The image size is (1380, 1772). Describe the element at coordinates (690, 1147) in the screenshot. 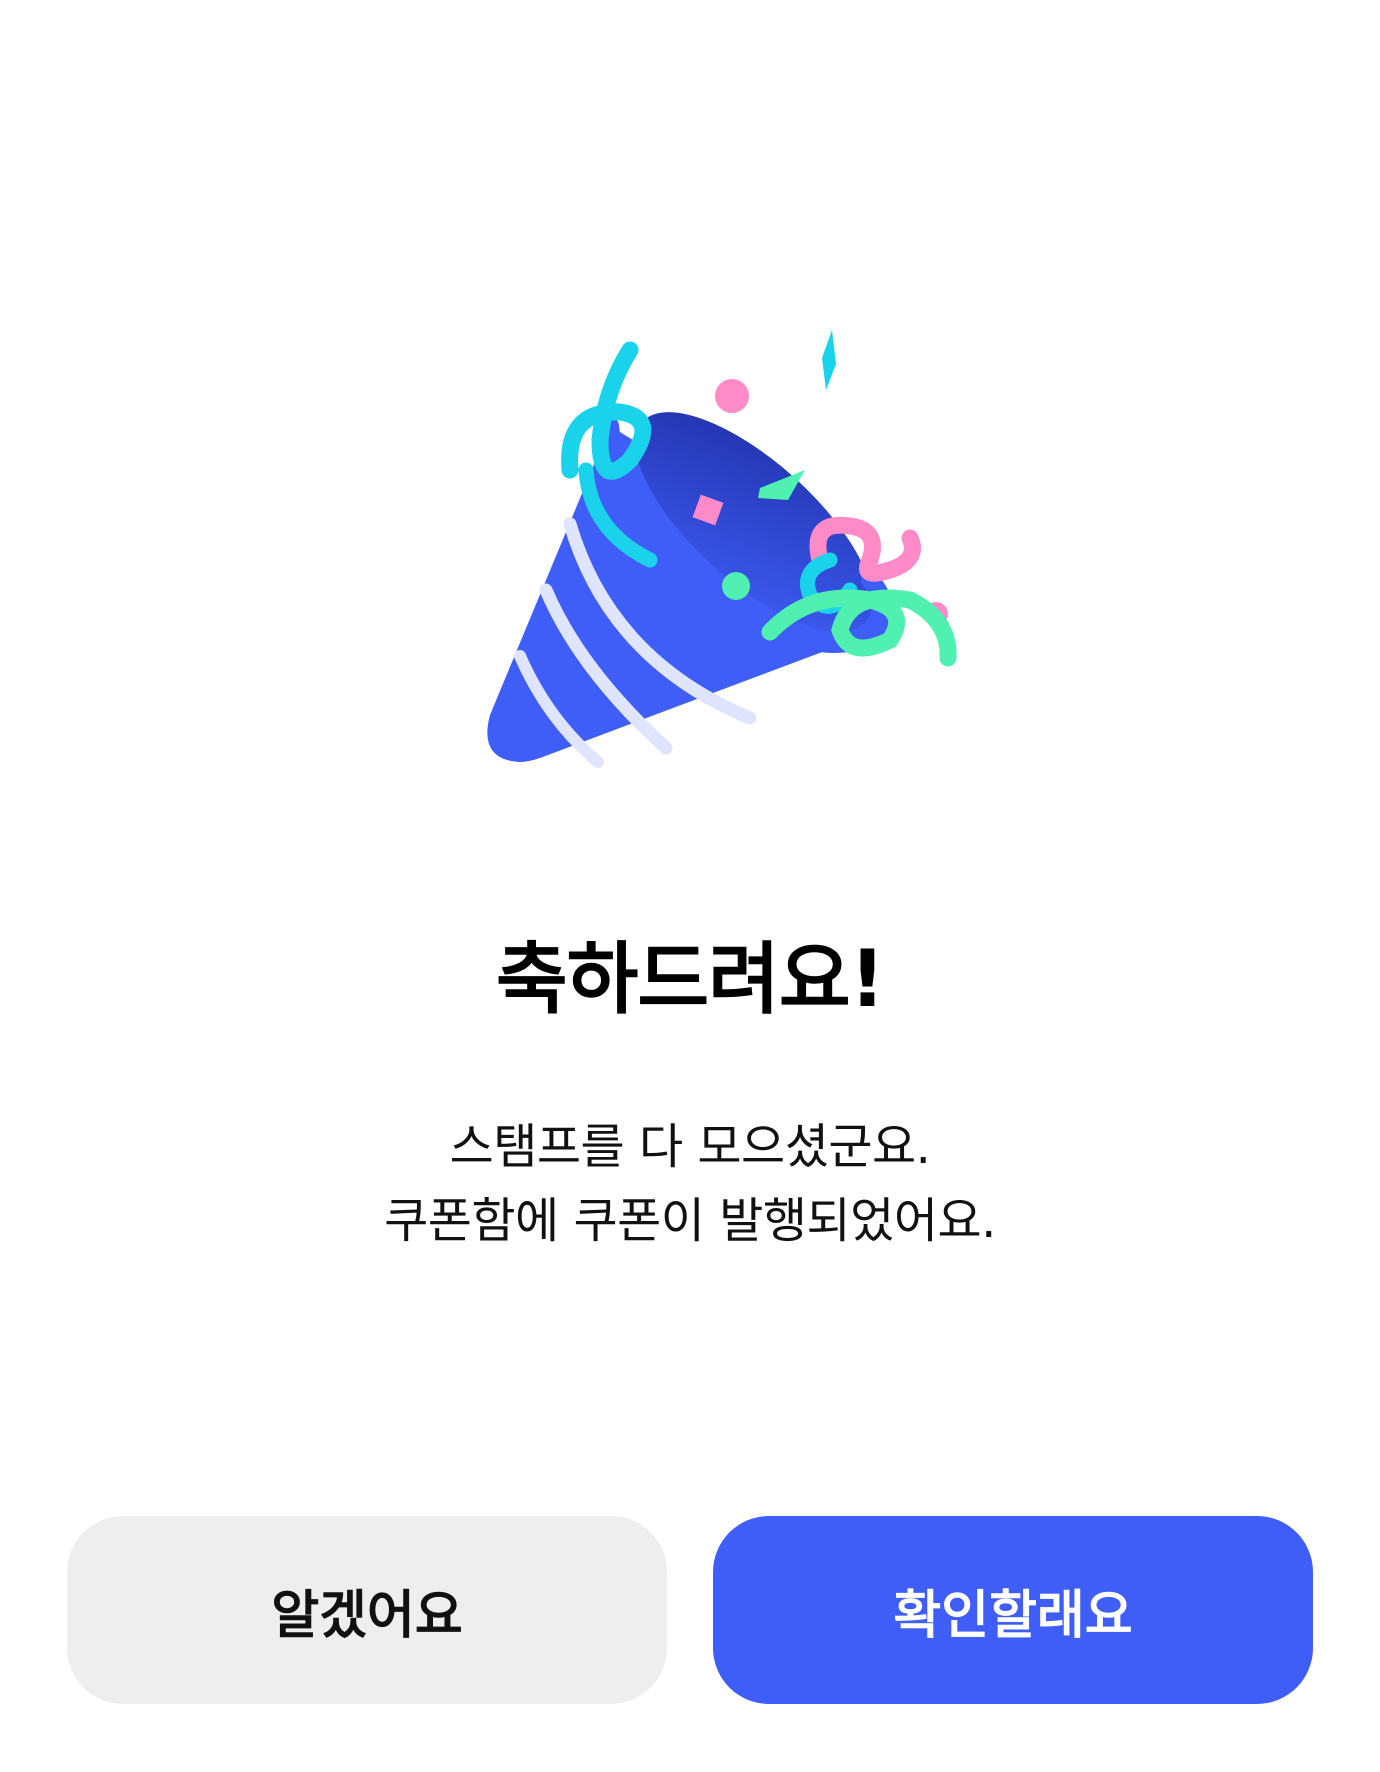

I see `message-line-1: 스탬프를 다 모으셨군요.` at that location.